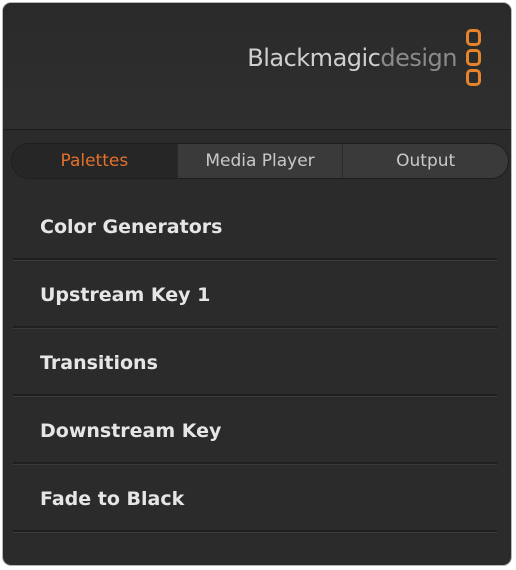  I want to click on logo-wordmark: Blackmagicdesign, so click(352, 58).